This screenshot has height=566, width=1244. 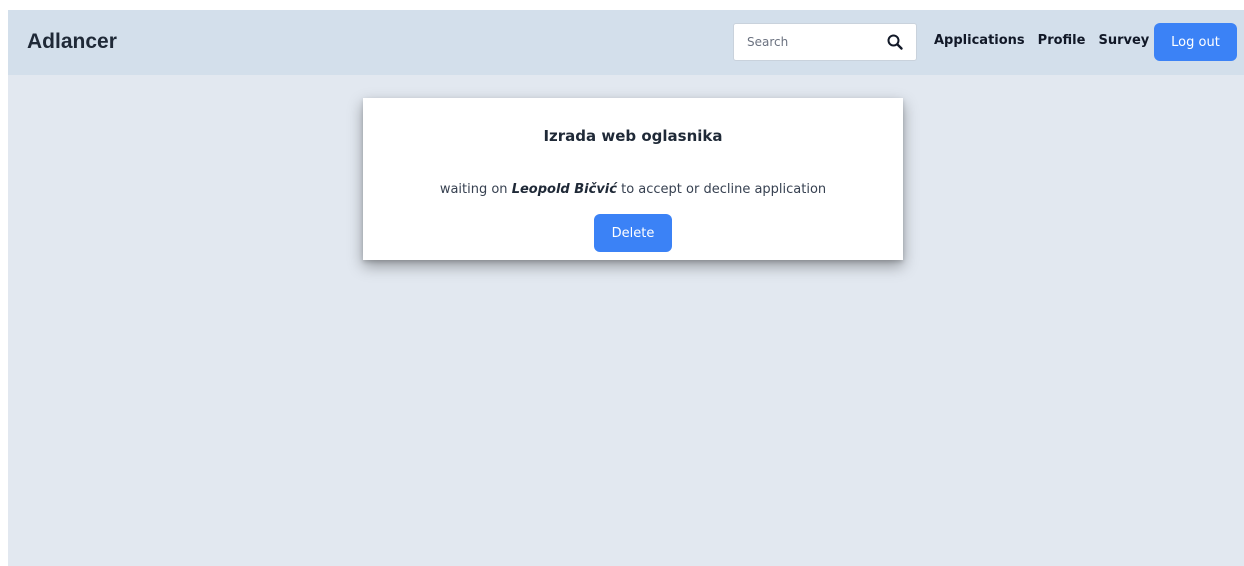 I want to click on applicant-name: Leopold Bičvić, so click(x=564, y=189).